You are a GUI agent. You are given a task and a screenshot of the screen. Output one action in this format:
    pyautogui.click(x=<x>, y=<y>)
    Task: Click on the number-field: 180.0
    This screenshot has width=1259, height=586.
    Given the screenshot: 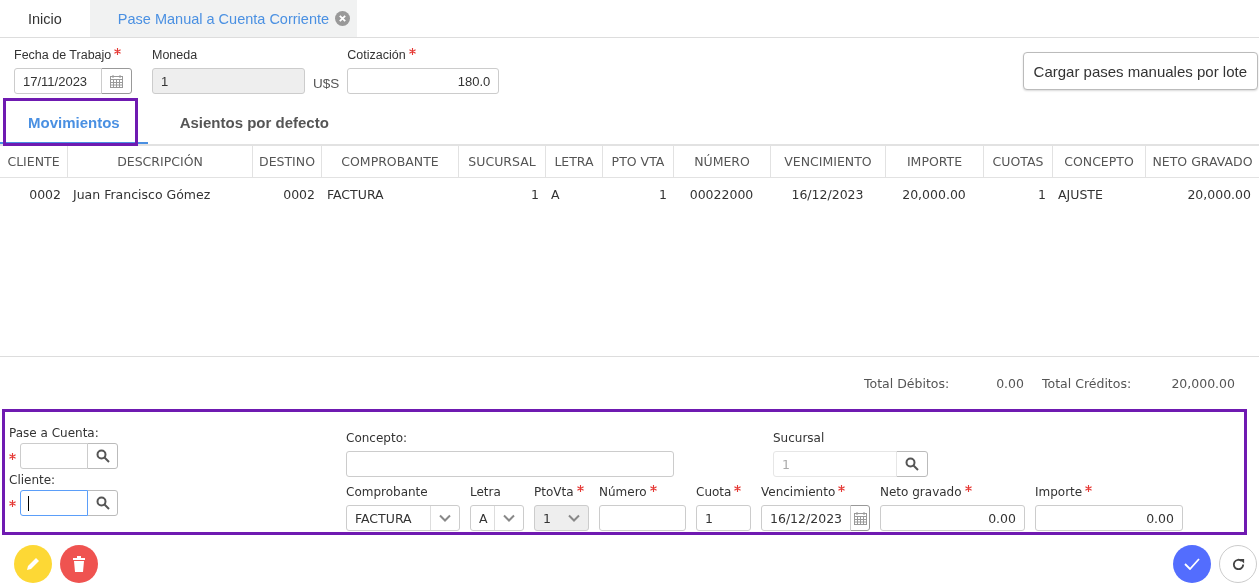 What is the action you would take?
    pyautogui.click(x=423, y=81)
    